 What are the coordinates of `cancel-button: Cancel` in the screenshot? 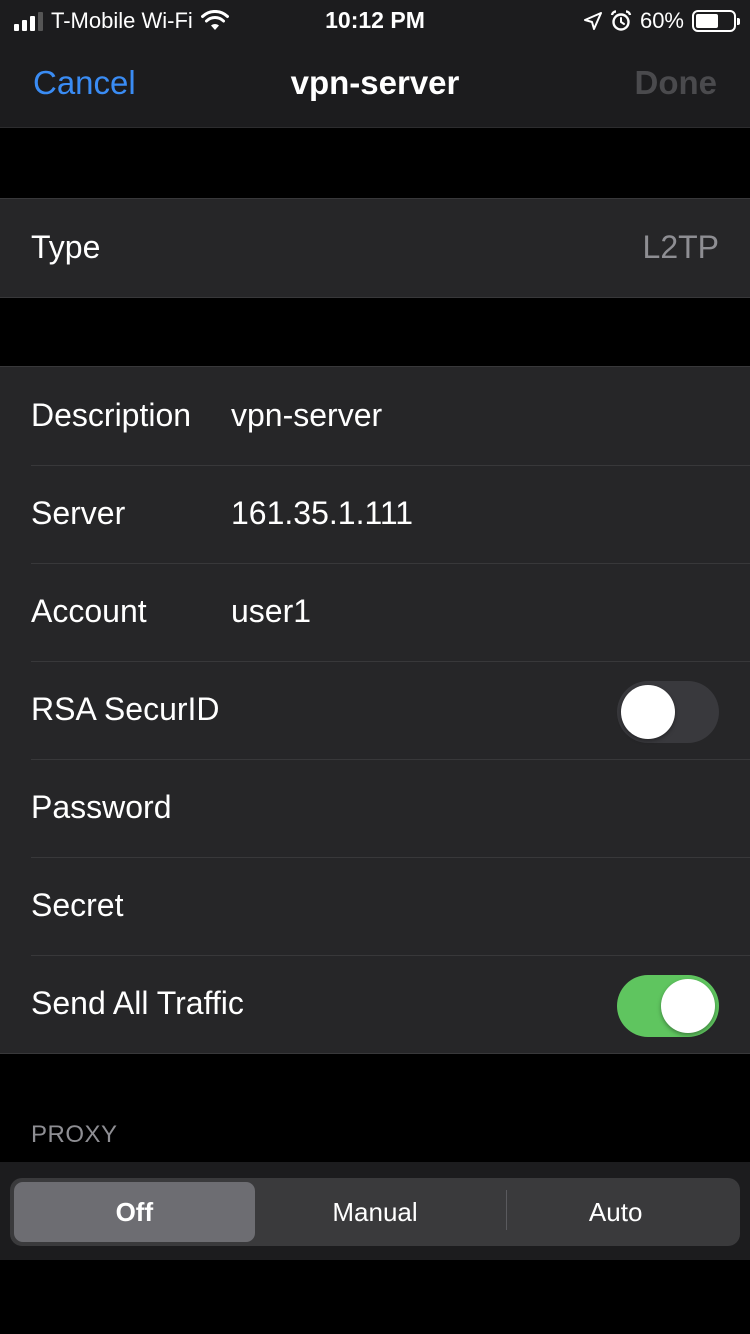 It's located at (84, 83).